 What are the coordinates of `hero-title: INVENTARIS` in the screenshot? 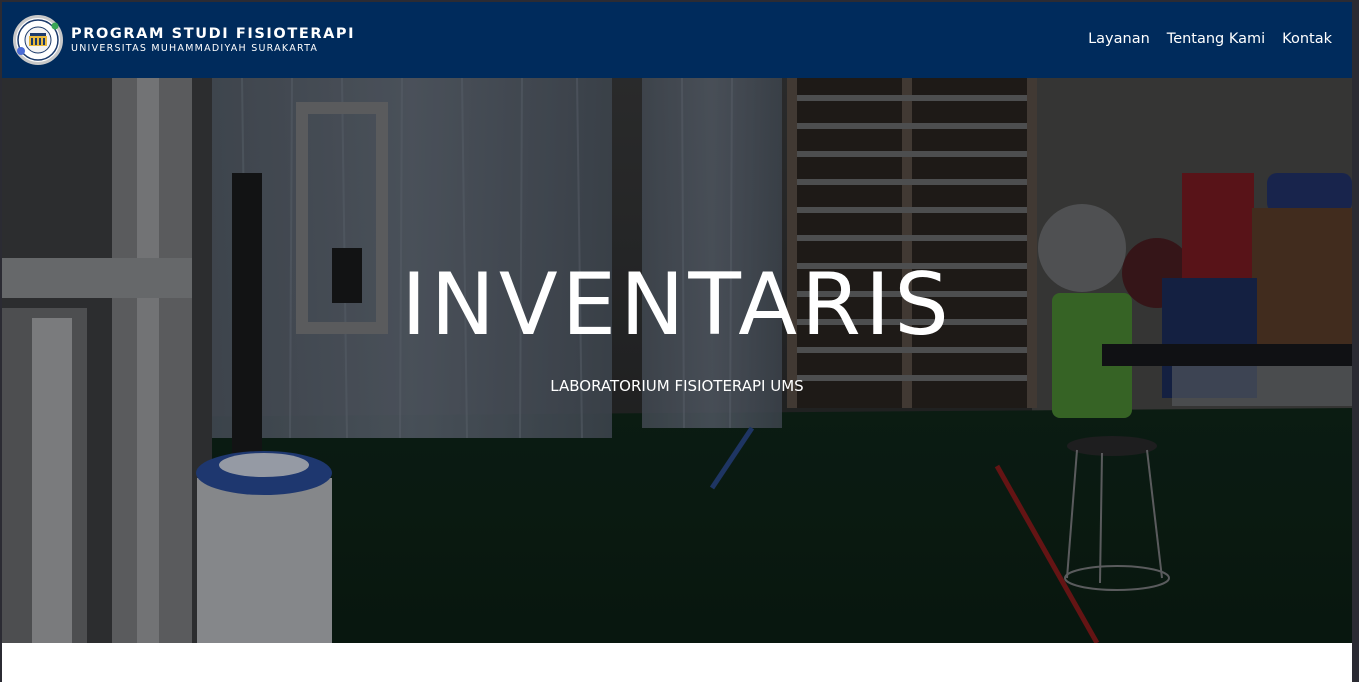 It's located at (677, 305).